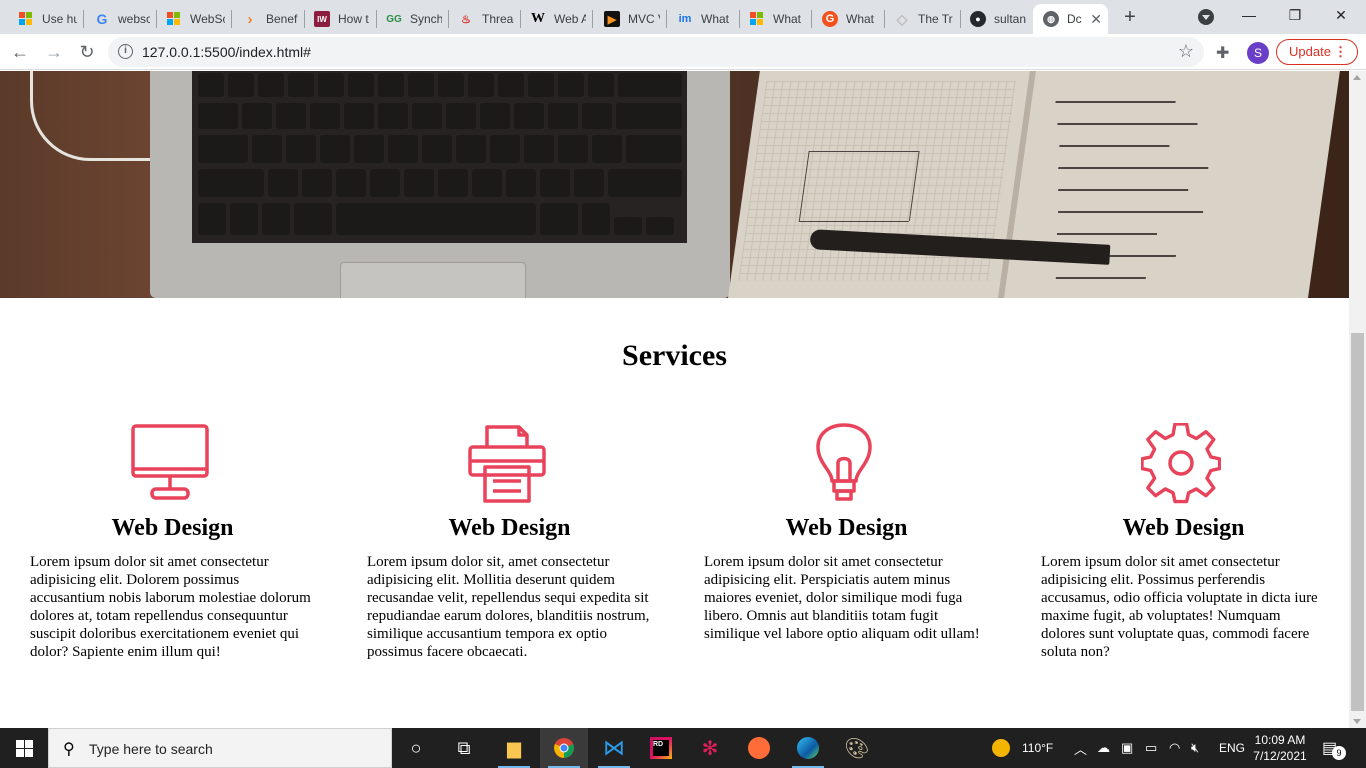  What do you see at coordinates (394, 19) in the screenshot?
I see `gfg-logo-icon: GG` at bounding box center [394, 19].